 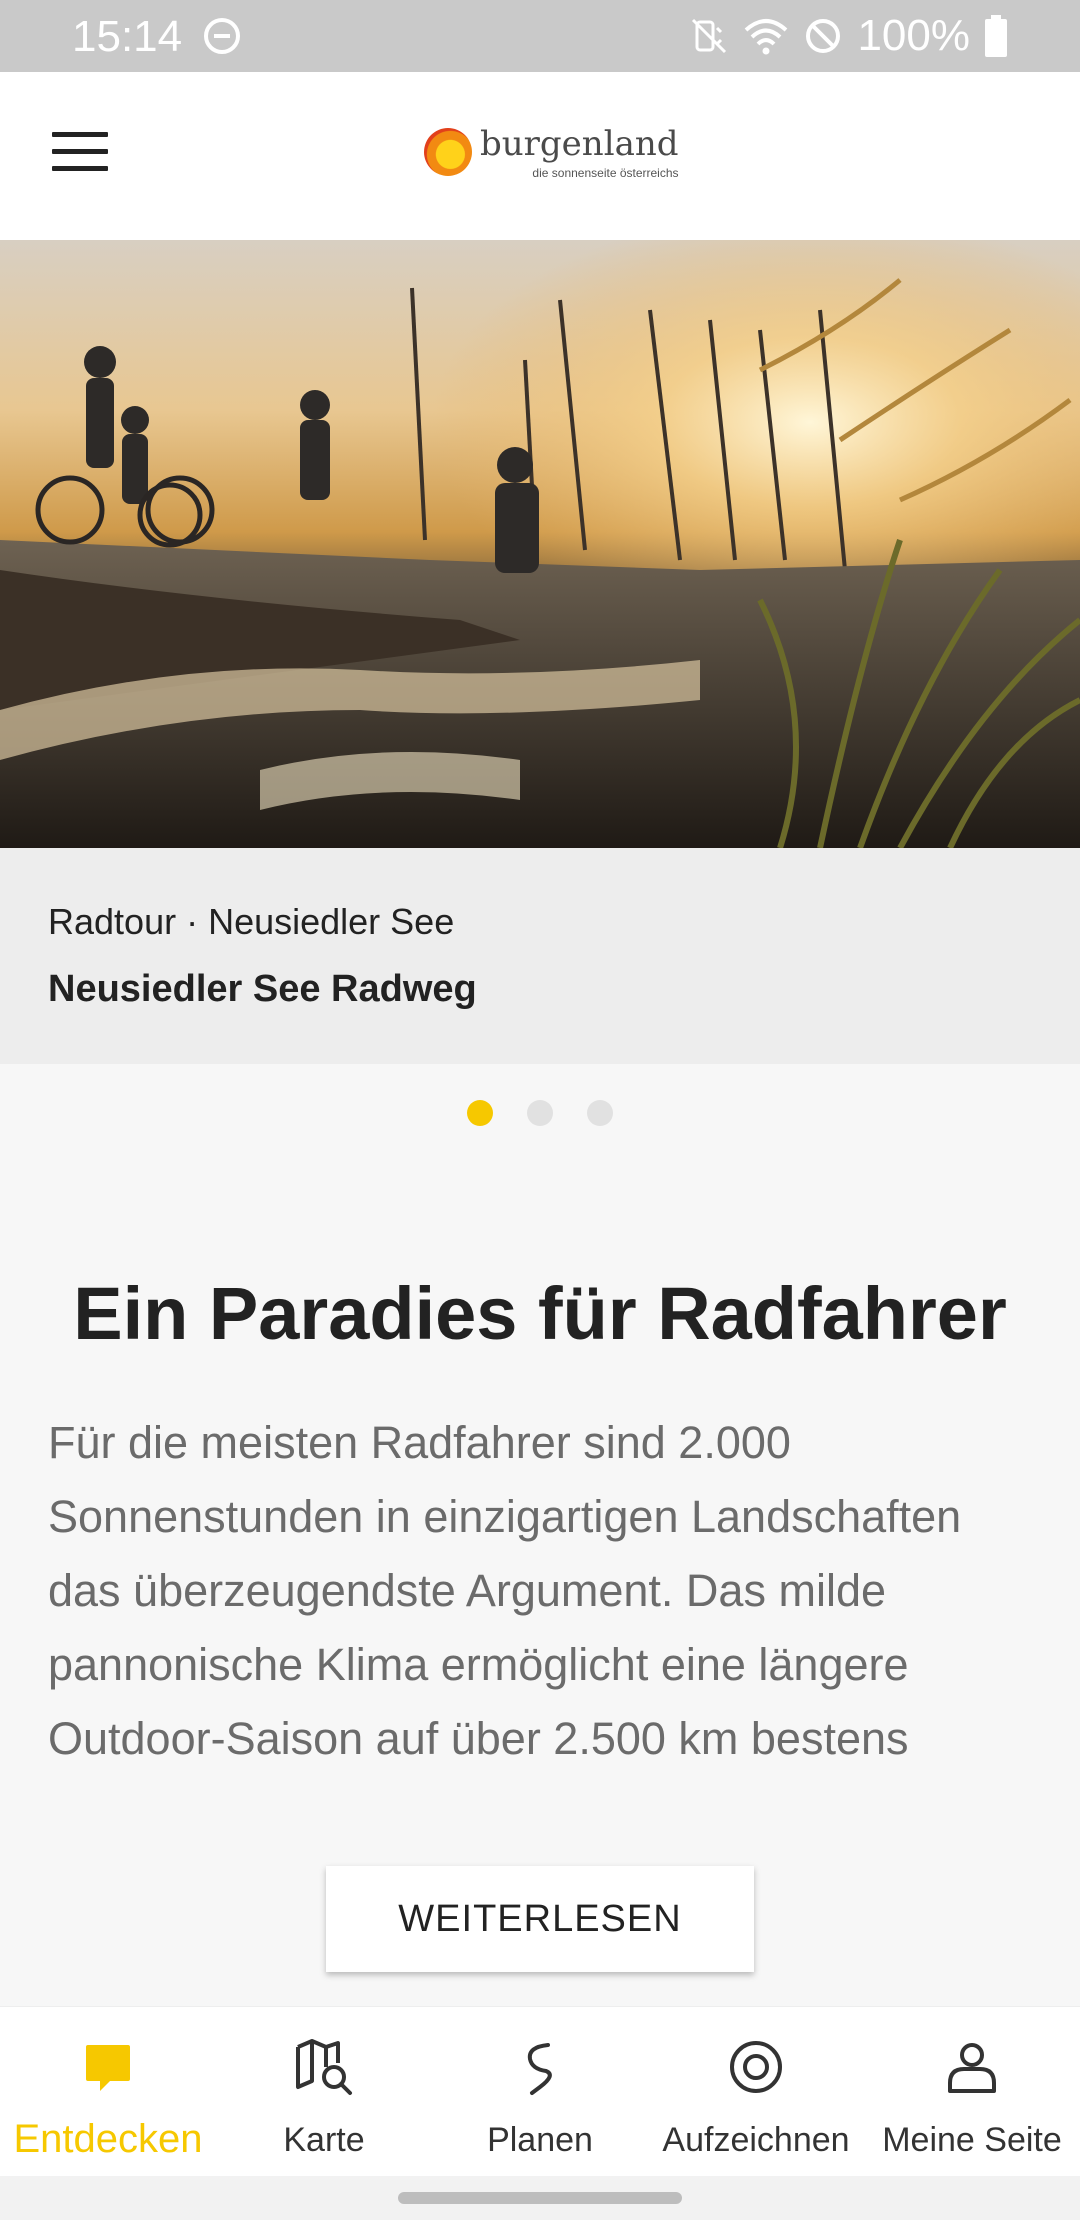 What do you see at coordinates (540, 1313) in the screenshot?
I see `section-headline: Ein Paradies für Radfahrer` at bounding box center [540, 1313].